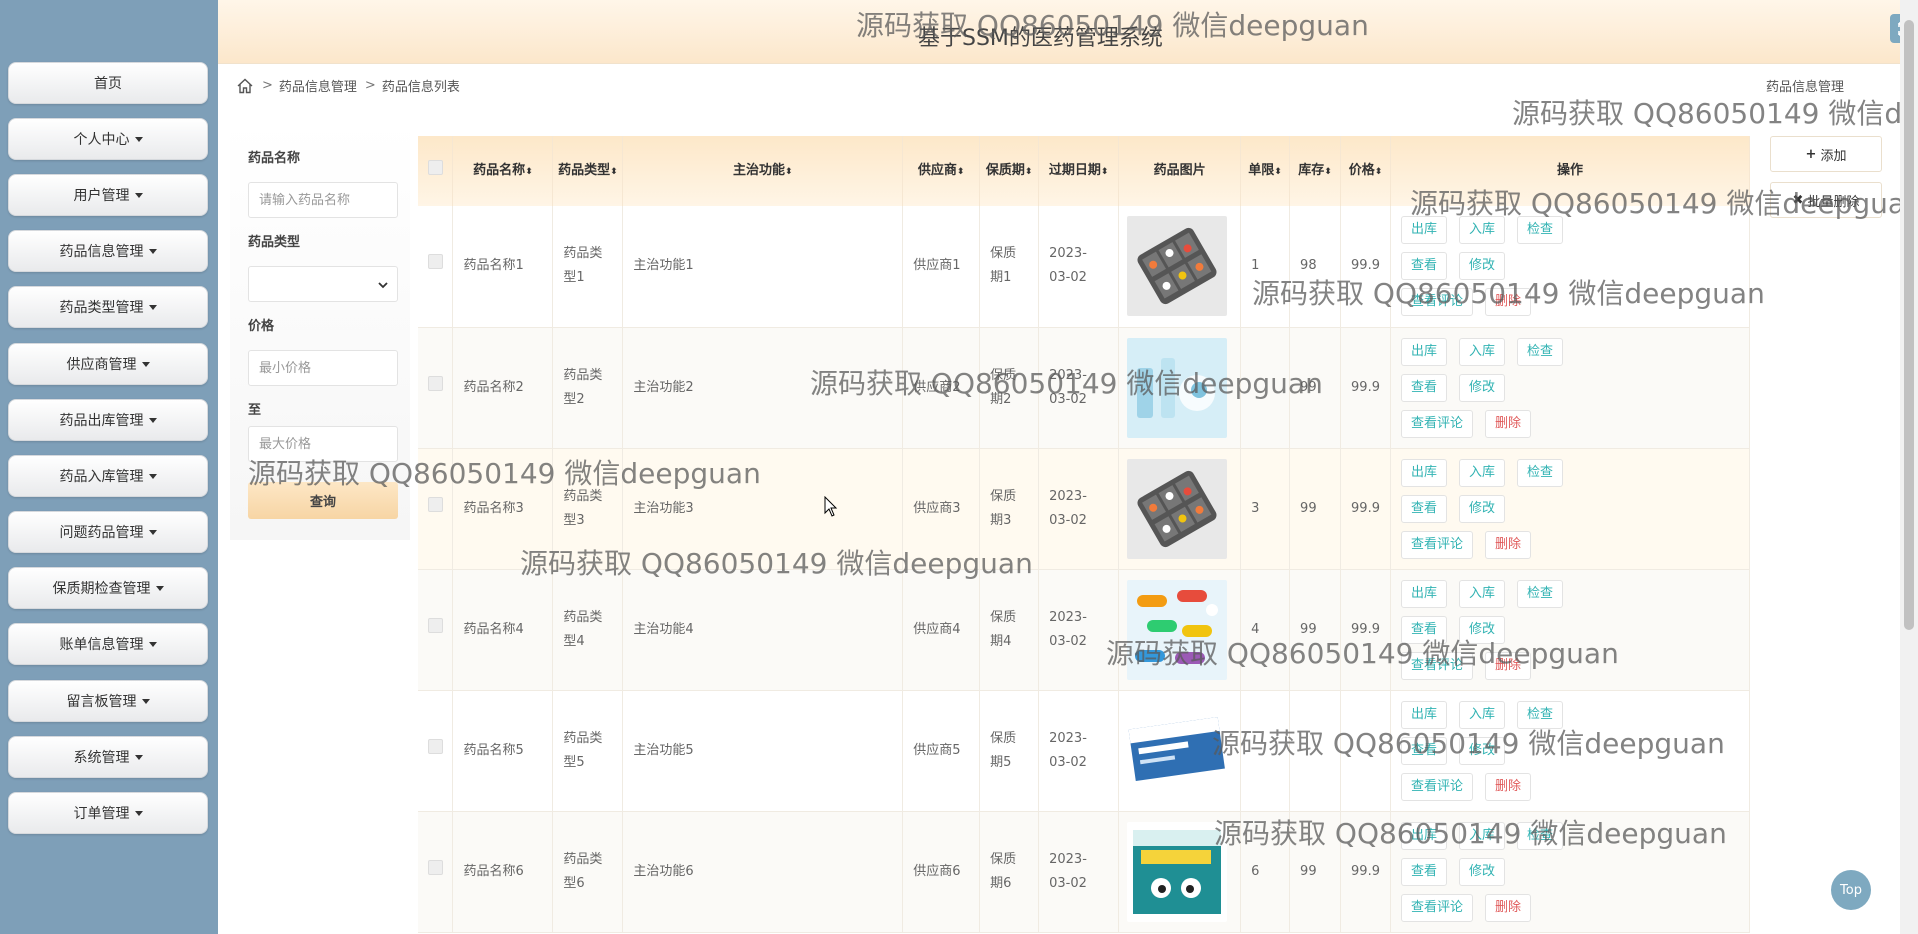 The width and height of the screenshot is (1918, 934). I want to click on add-button: + 添加, so click(1826, 154).